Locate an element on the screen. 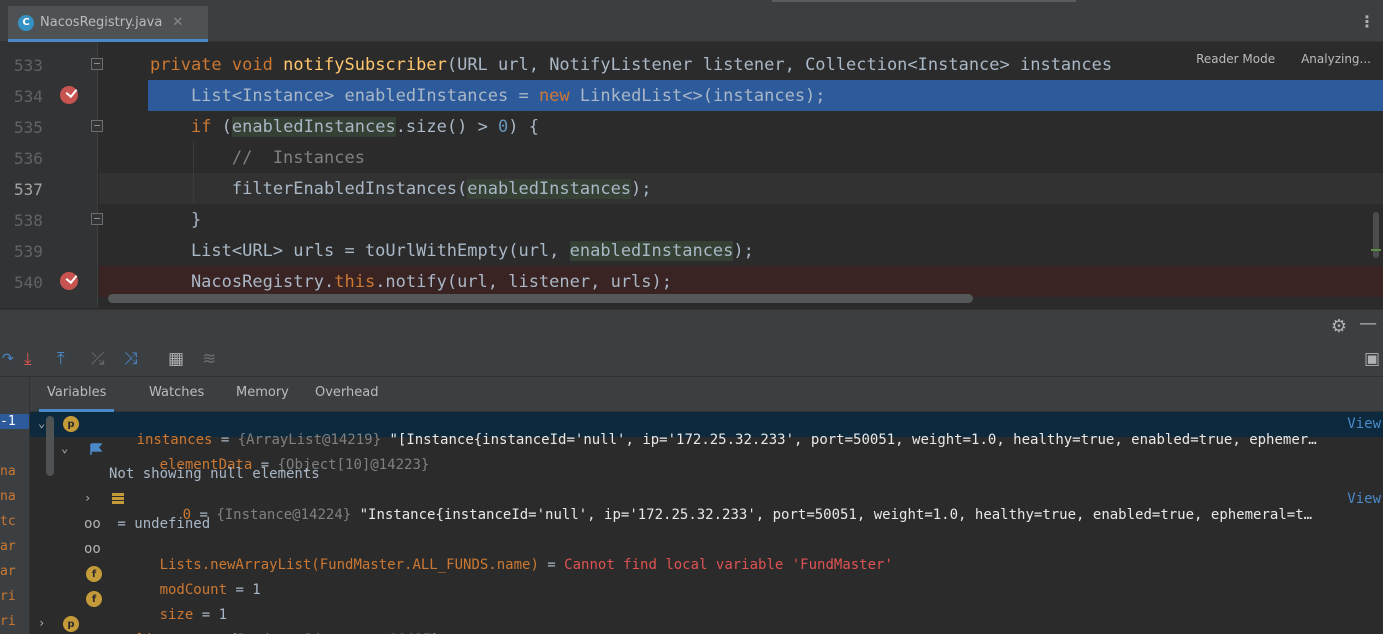 The image size is (1383, 634). horizontal-scrollbar is located at coordinates (540, 298).